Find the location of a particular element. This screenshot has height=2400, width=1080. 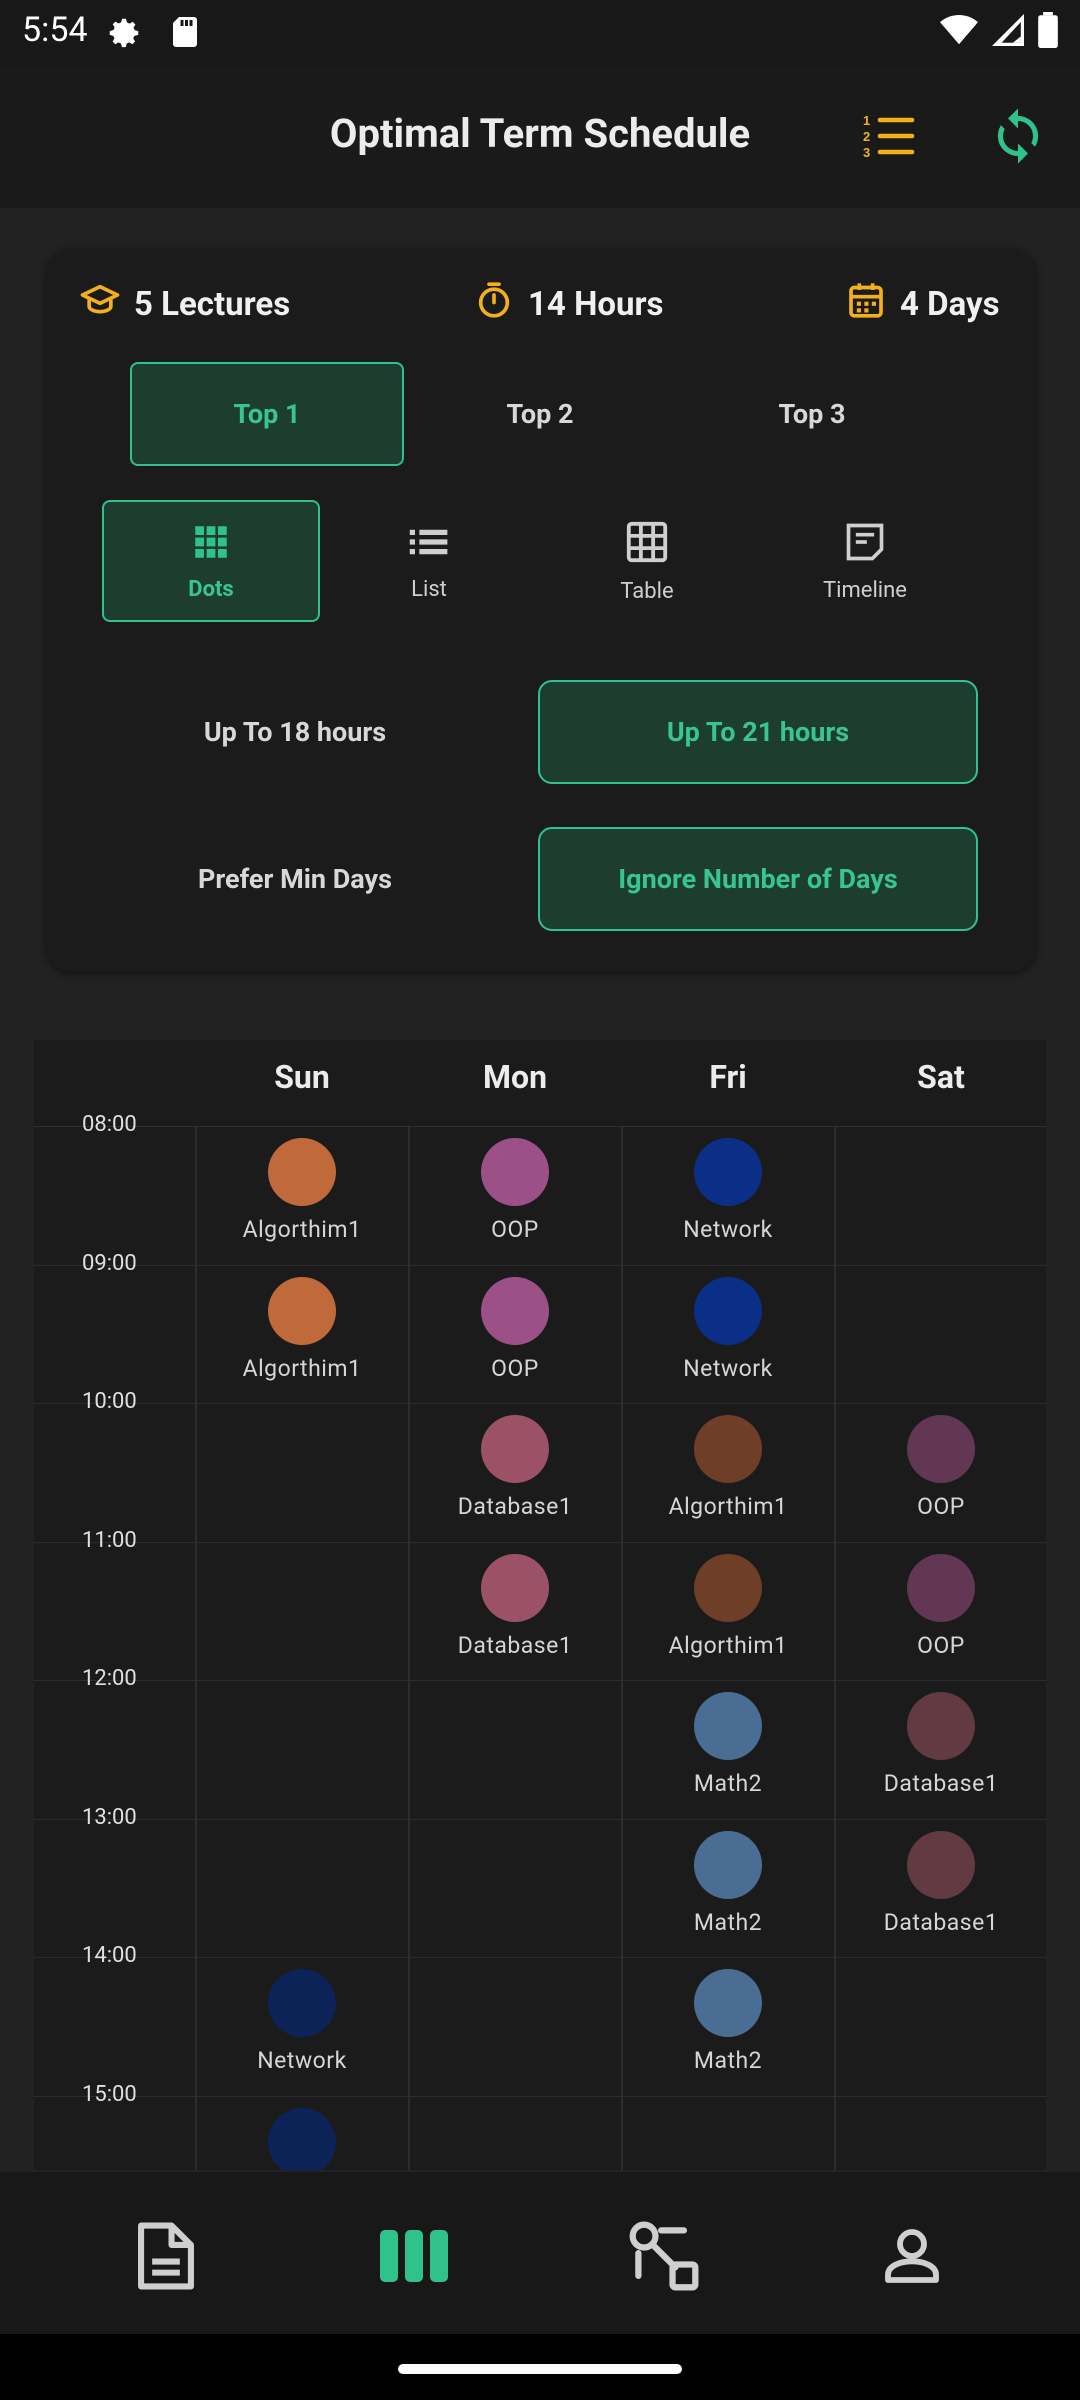

view-mode-label: Table is located at coordinates (647, 591).